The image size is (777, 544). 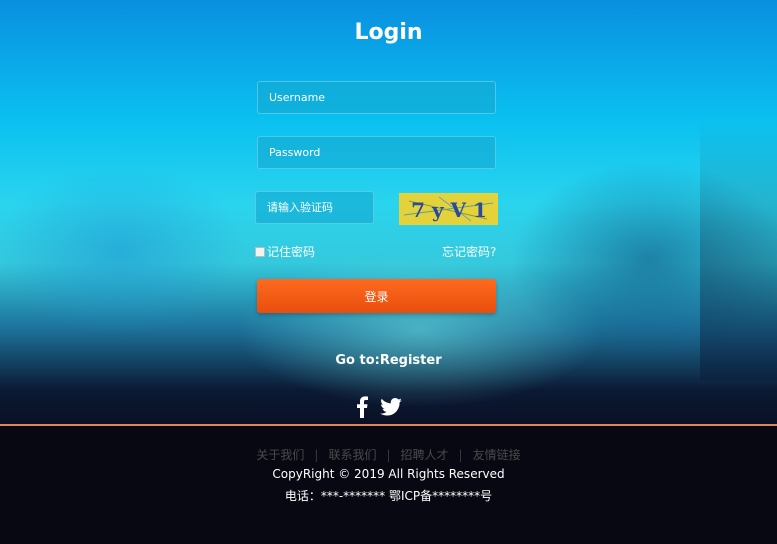 I want to click on captcha-text: 7 y V 1, so click(x=449, y=210).